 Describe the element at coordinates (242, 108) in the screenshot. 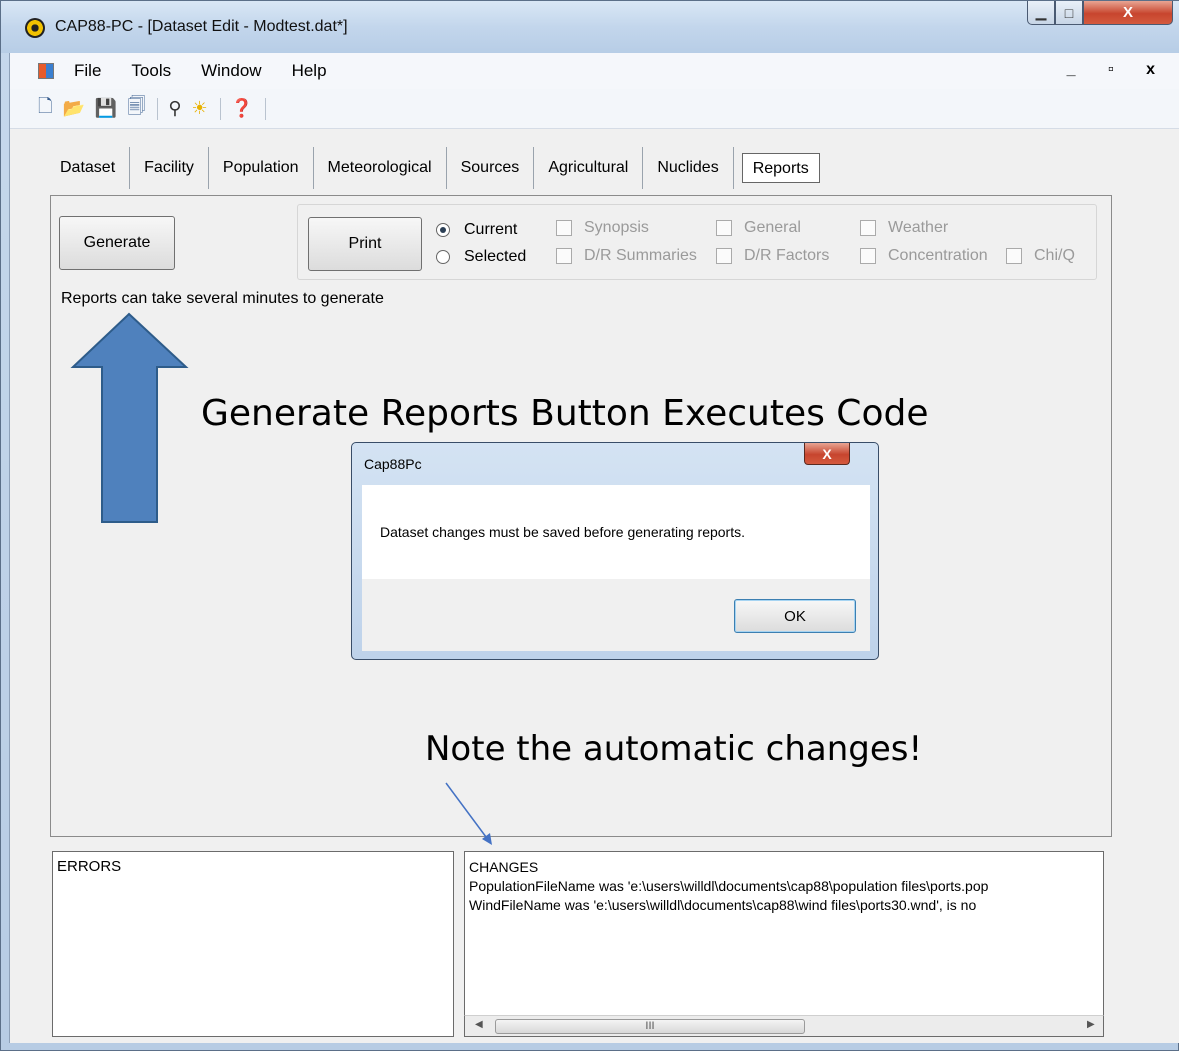

I see `help-icon: ❓` at that location.